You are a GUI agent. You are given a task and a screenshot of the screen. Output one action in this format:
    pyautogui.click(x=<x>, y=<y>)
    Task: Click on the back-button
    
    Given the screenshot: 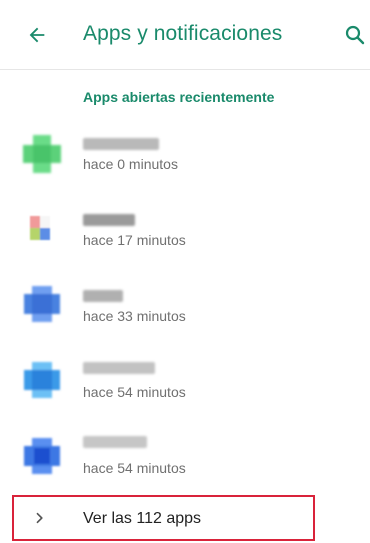 What is the action you would take?
    pyautogui.click(x=37, y=35)
    